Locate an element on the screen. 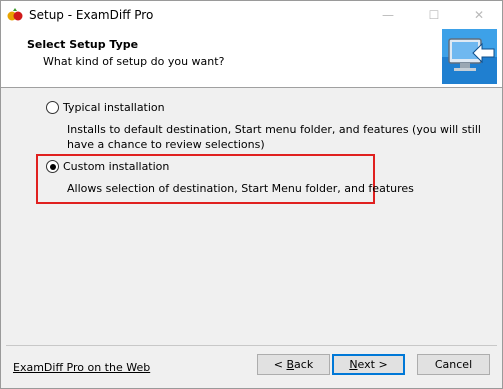 This screenshot has width=503, height=389. back-rest: ack is located at coordinates (304, 364).